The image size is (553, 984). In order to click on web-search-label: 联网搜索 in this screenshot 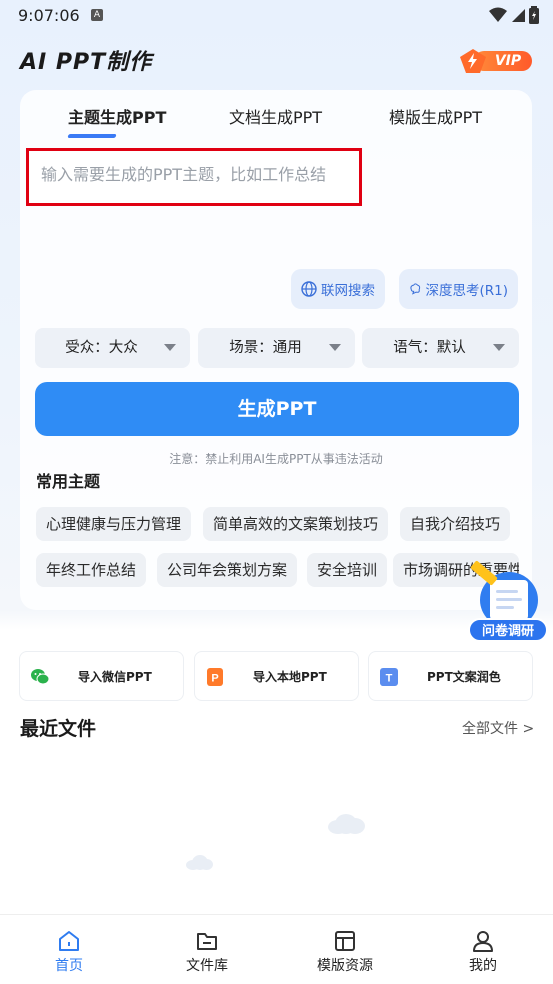, I will do `click(348, 291)`.